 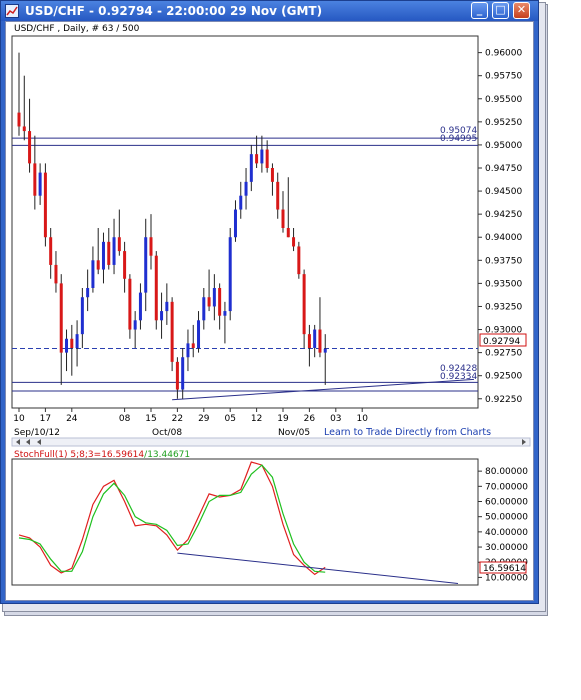 What do you see at coordinates (229, 419) in the screenshot?
I see `date-tick-label: 05` at bounding box center [229, 419].